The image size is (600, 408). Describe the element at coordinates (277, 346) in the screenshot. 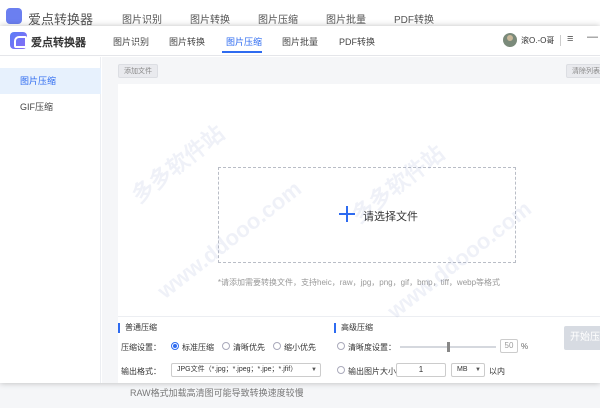

I see `size-priority-radio` at that location.